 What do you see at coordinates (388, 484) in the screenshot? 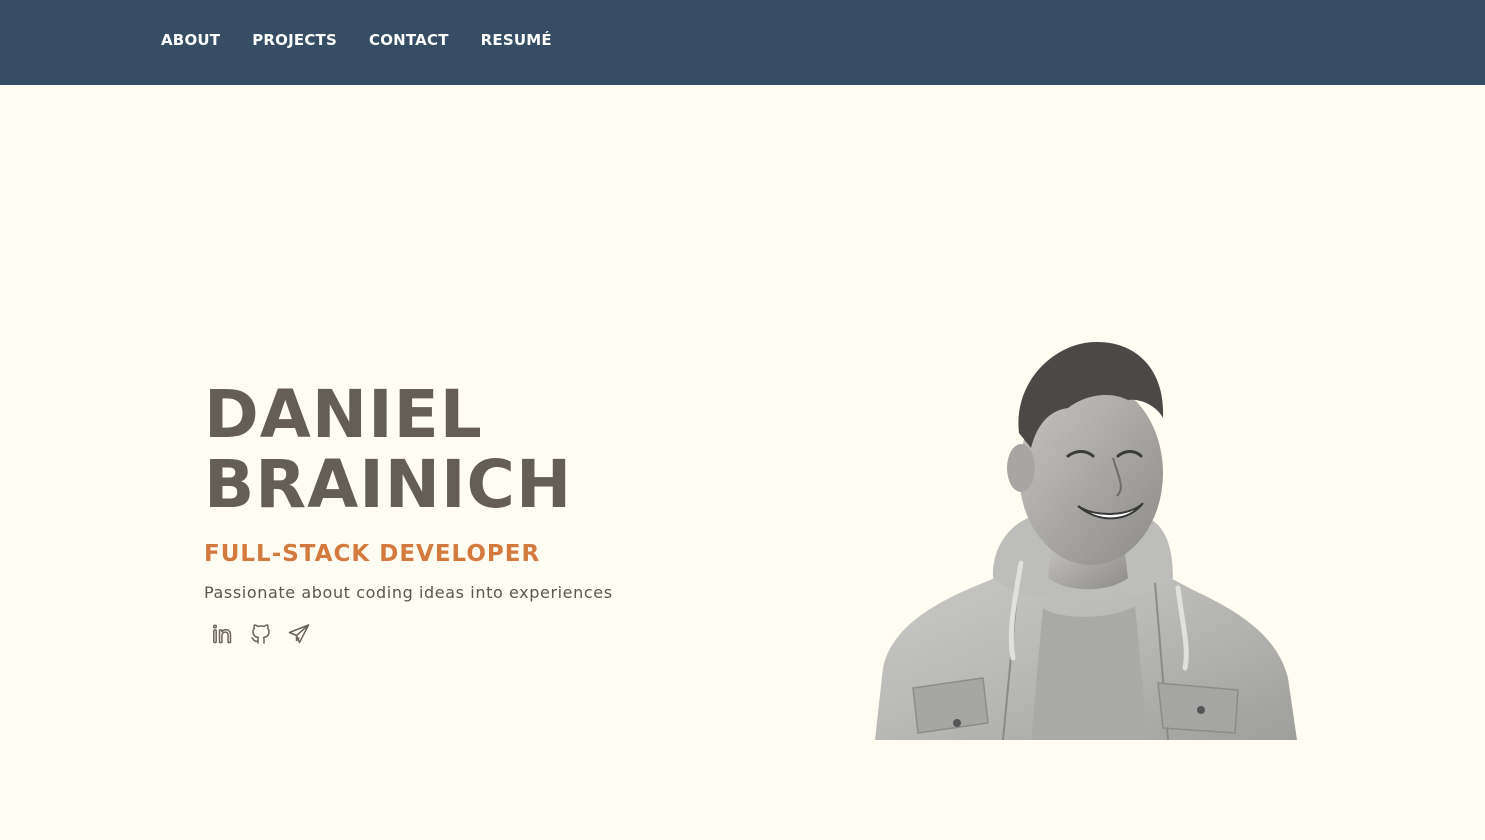
I see `hero-last-name: BRAINICH` at bounding box center [388, 484].